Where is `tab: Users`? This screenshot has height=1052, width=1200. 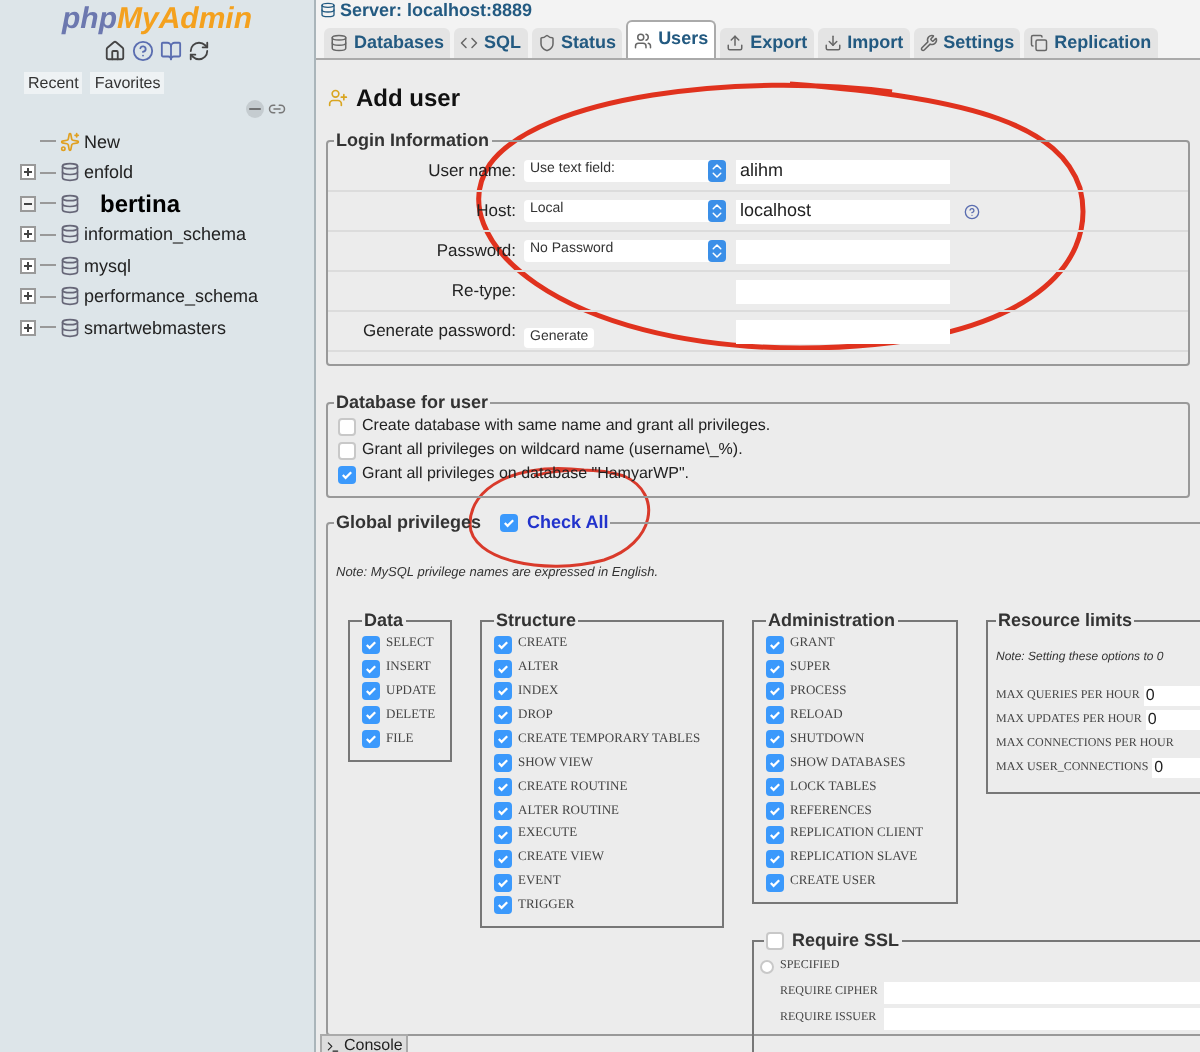 tab: Users is located at coordinates (671, 39).